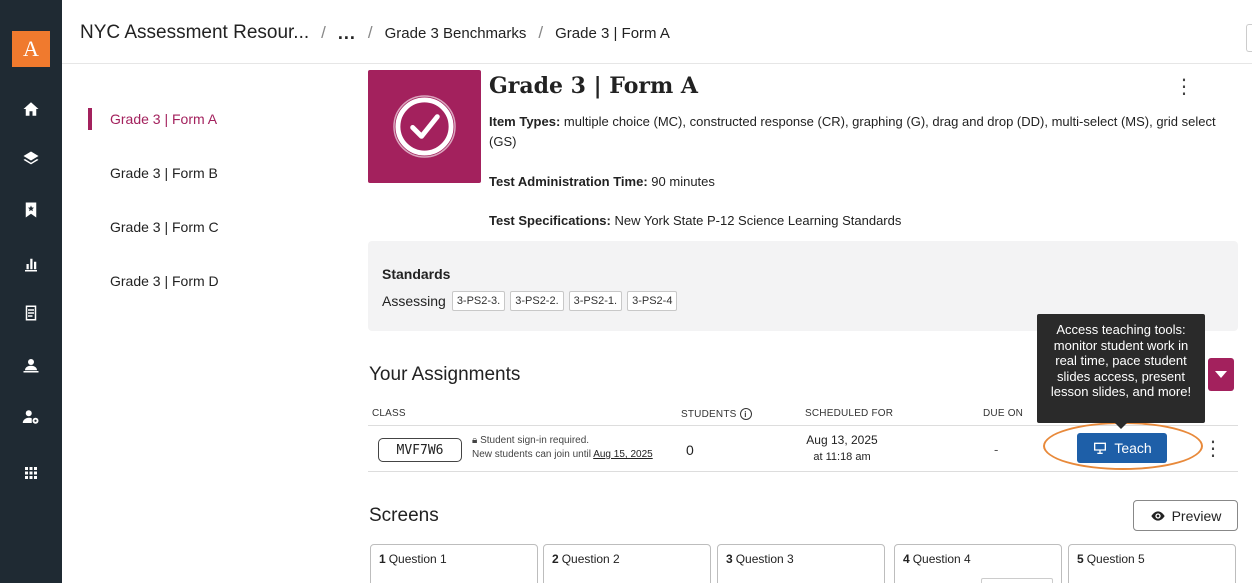 The height and width of the screenshot is (583, 1252). I want to click on test-specs-label: Test Specifications:, so click(550, 220).